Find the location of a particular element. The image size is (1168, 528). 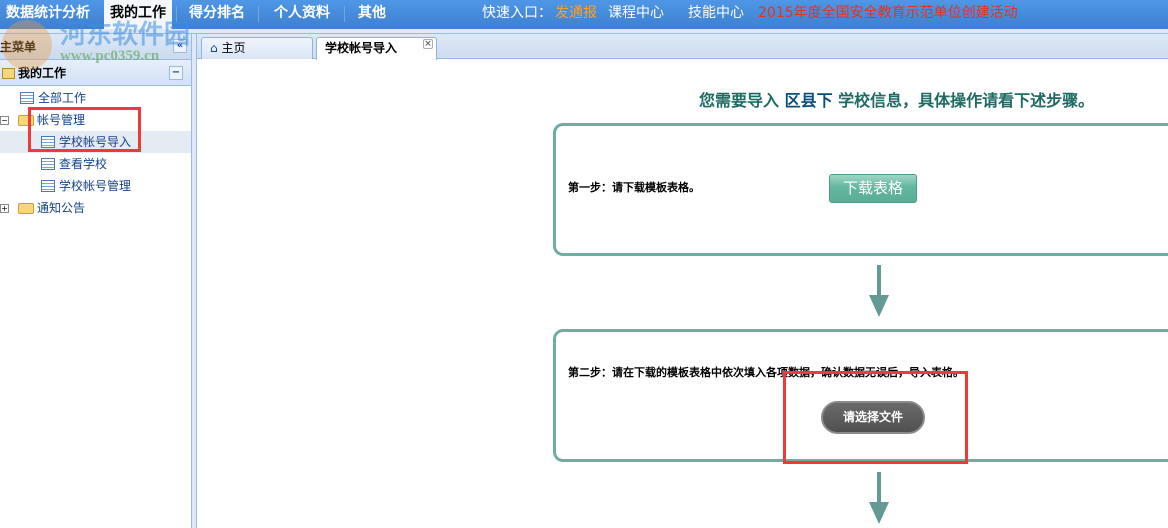

headline-text: 学校信息，具体操作请看下述步骤。 is located at coordinates (963, 100).